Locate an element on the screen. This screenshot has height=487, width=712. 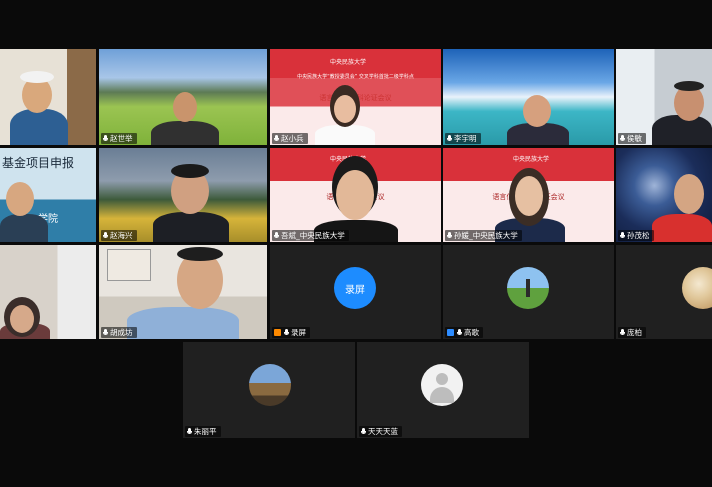
participant-name-label: 赵小兵 is located at coordinates (290, 138).